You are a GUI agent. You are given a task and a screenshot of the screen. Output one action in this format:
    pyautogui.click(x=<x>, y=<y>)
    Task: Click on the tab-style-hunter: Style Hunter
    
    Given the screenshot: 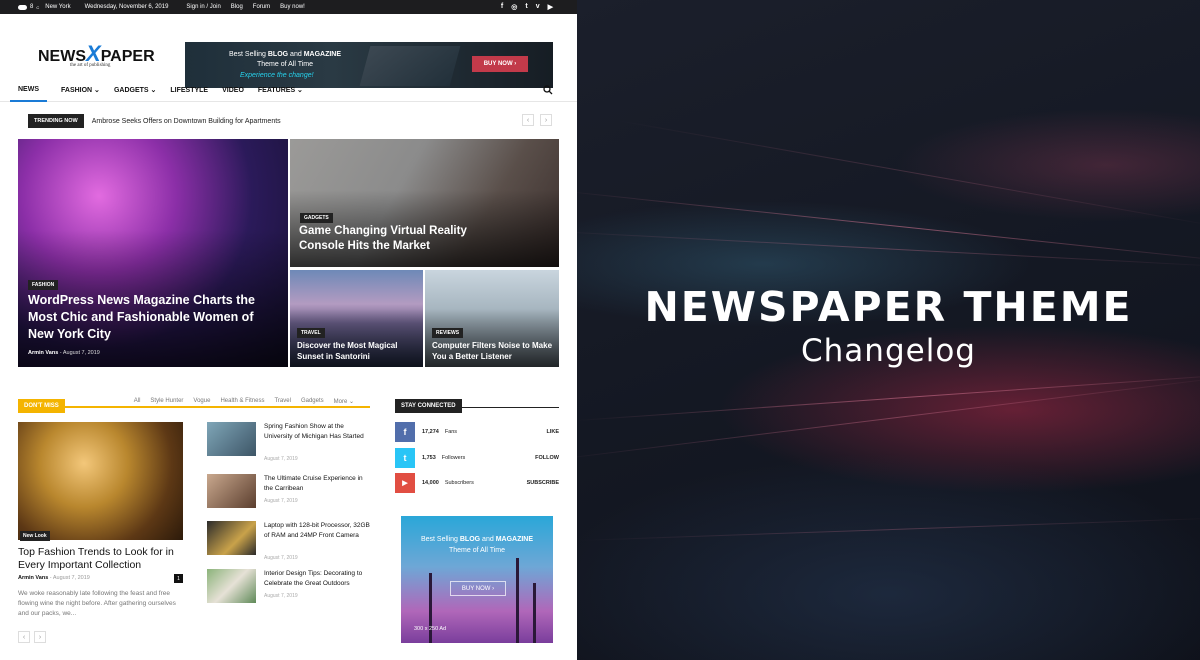 What is the action you would take?
    pyautogui.click(x=166, y=401)
    